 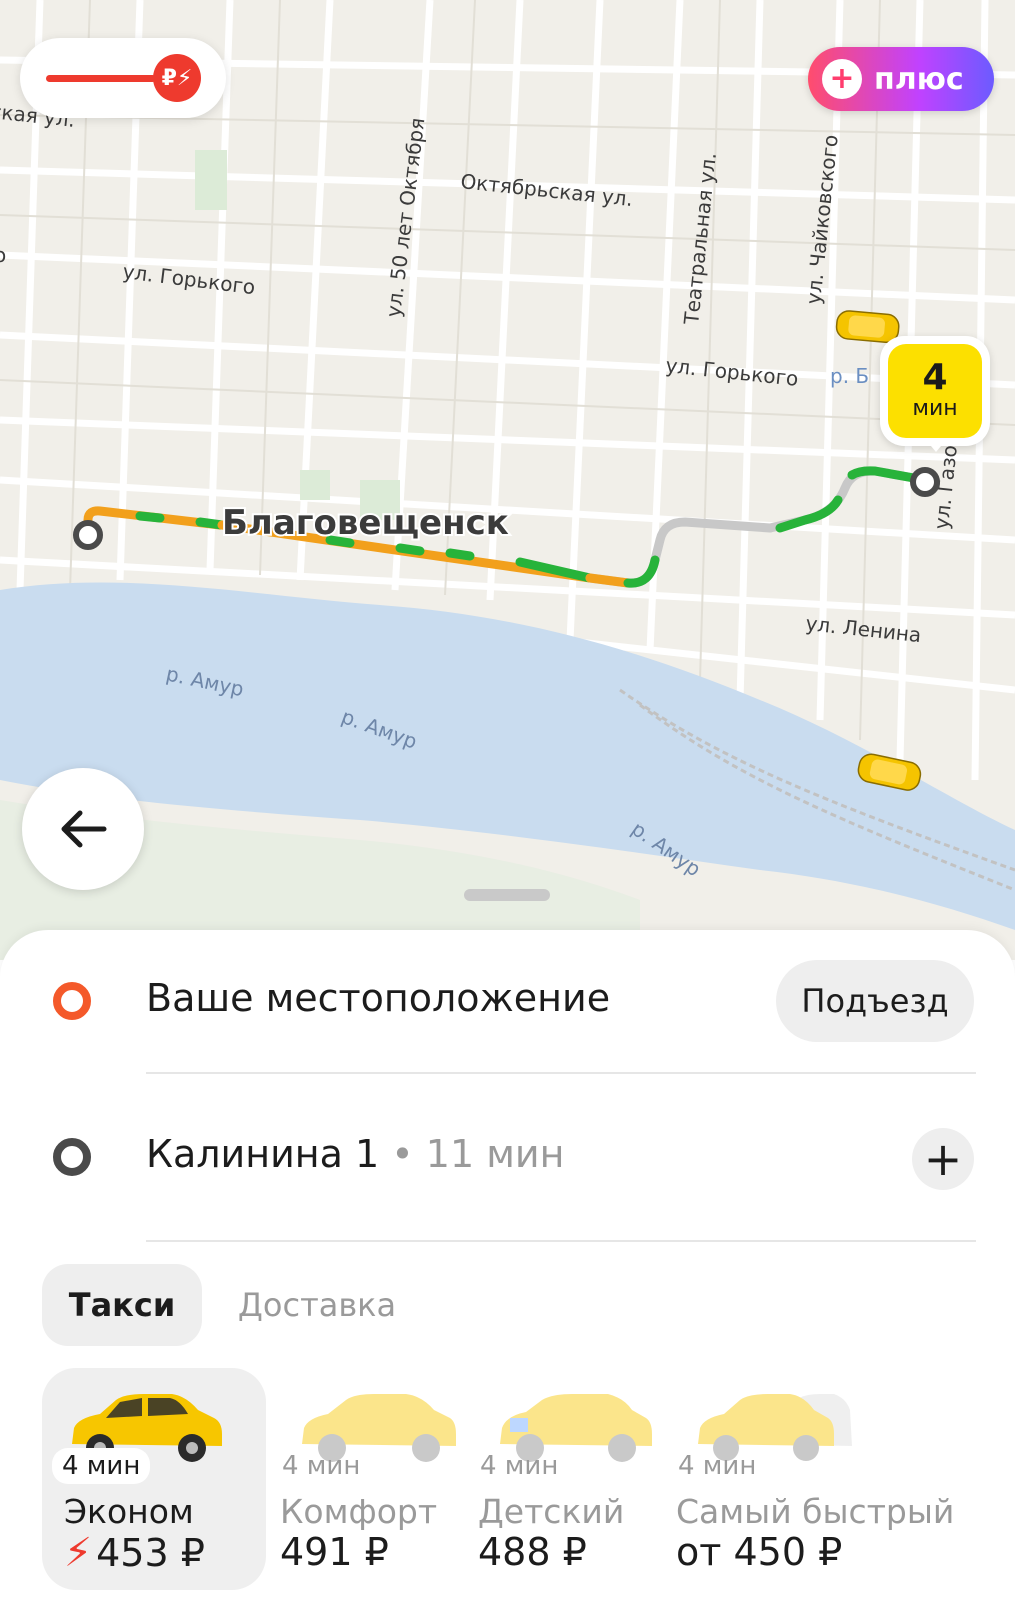 I want to click on tariff-name: Эконом, so click(x=129, y=1511).